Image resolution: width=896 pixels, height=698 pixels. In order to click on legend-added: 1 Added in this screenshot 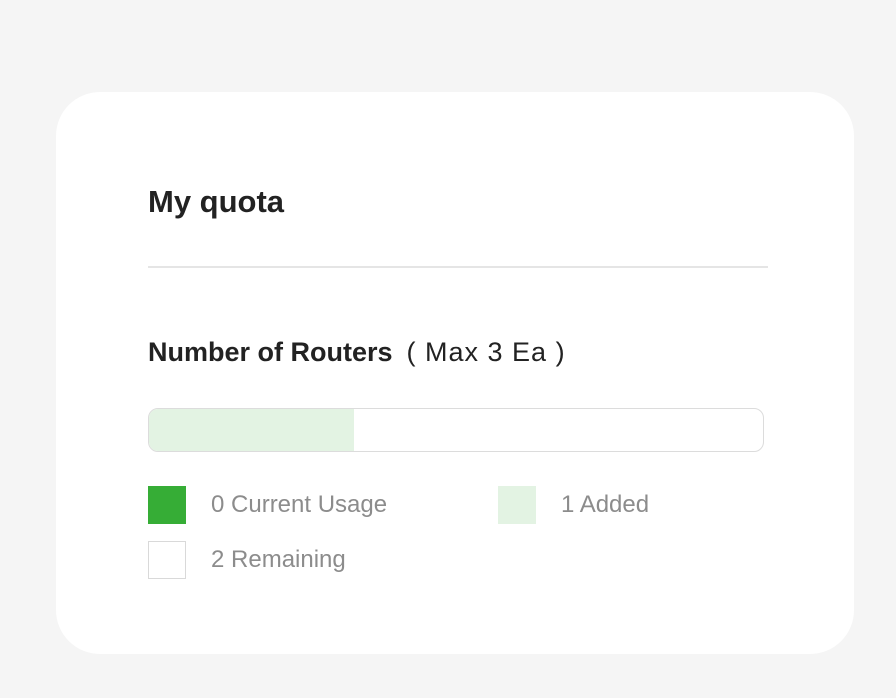, I will do `click(573, 505)`.